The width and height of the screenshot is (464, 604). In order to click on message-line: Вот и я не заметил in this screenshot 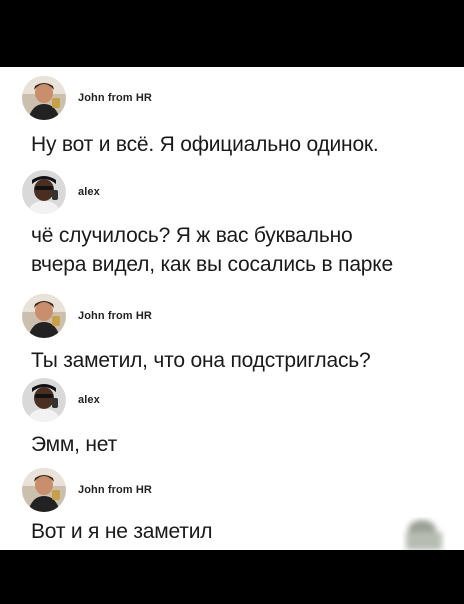, I will do `click(122, 531)`.